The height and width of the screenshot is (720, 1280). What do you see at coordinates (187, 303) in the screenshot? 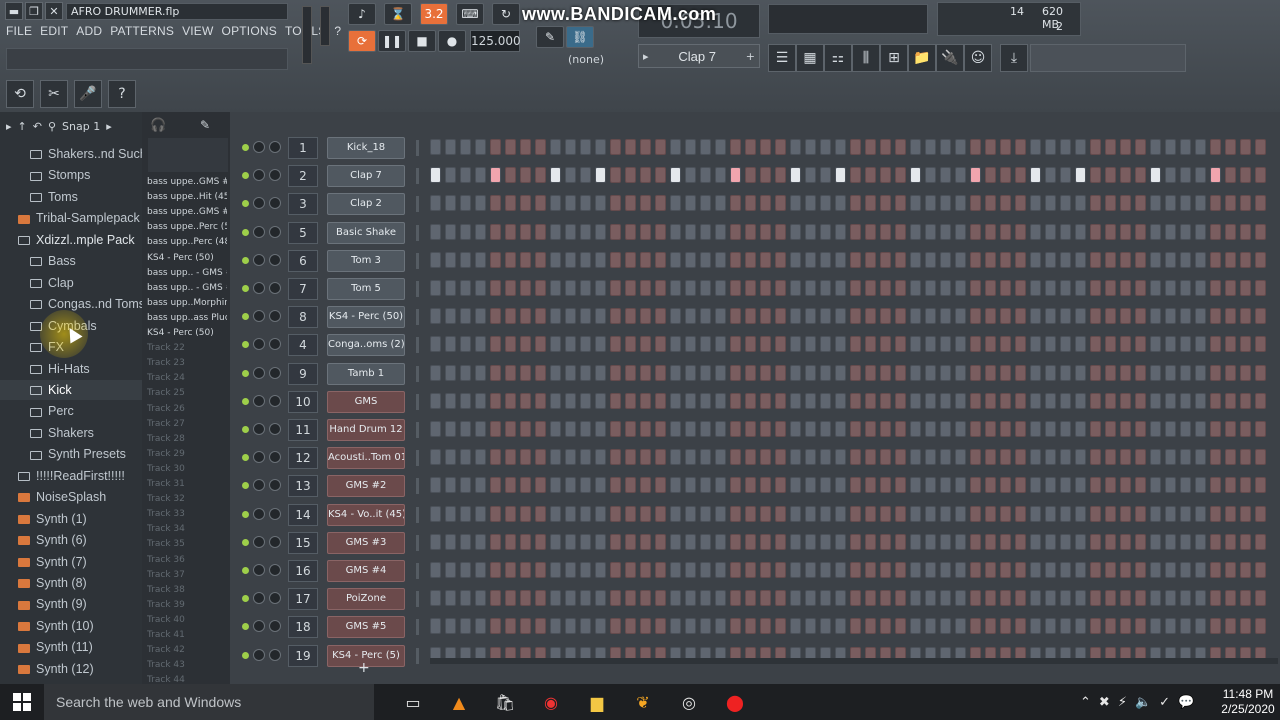
I see `playlist-track: bass upp..Morphin` at bounding box center [187, 303].